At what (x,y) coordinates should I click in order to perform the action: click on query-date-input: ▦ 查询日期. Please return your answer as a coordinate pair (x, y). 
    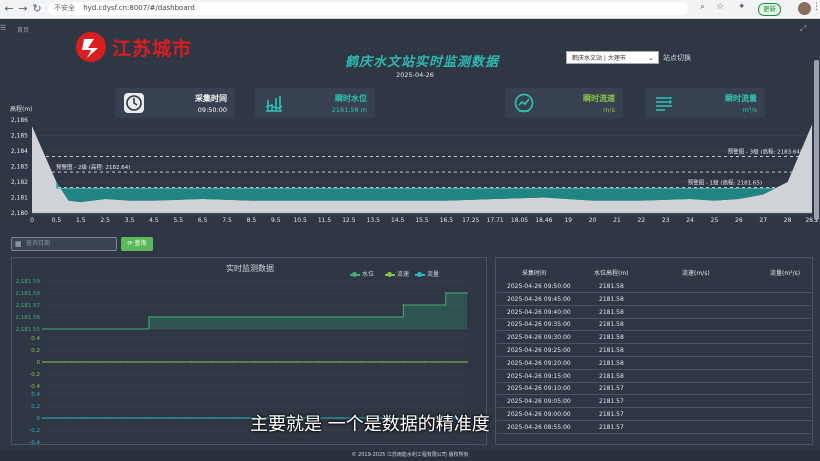
    Looking at the image, I should click on (64, 244).